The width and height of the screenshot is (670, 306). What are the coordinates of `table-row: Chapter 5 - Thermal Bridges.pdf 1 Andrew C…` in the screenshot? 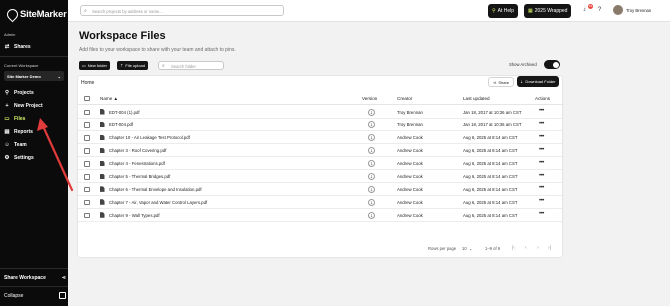 It's located at (321, 177).